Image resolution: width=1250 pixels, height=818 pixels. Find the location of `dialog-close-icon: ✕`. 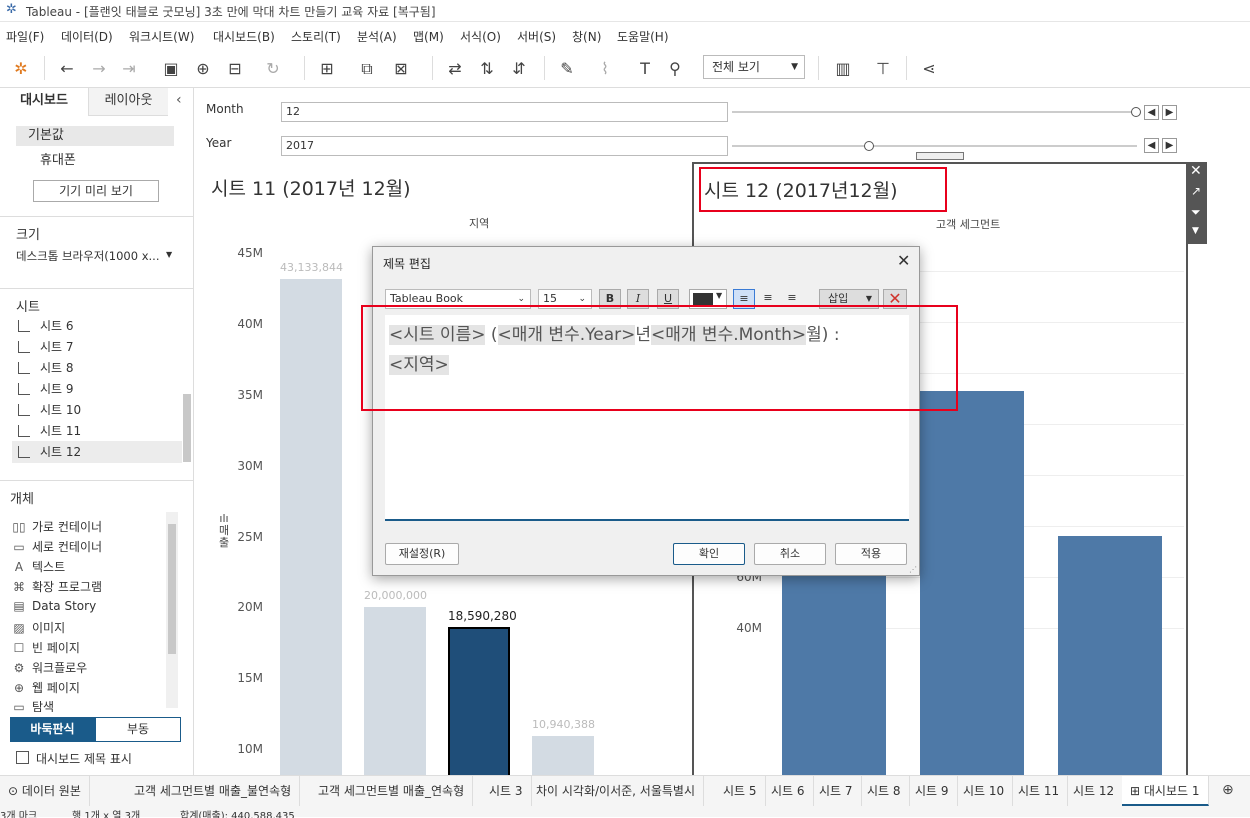

dialog-close-icon: ✕ is located at coordinates (903, 260).